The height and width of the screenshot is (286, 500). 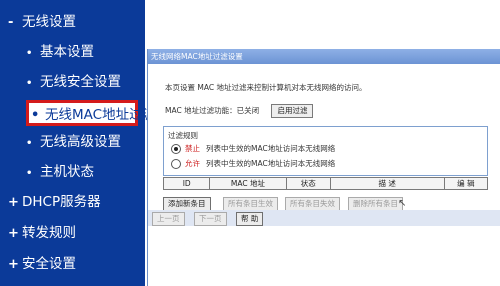 I want to click on rule-deny-text: 列表中生效的MAC地址访问本无线网络, so click(x=271, y=148).